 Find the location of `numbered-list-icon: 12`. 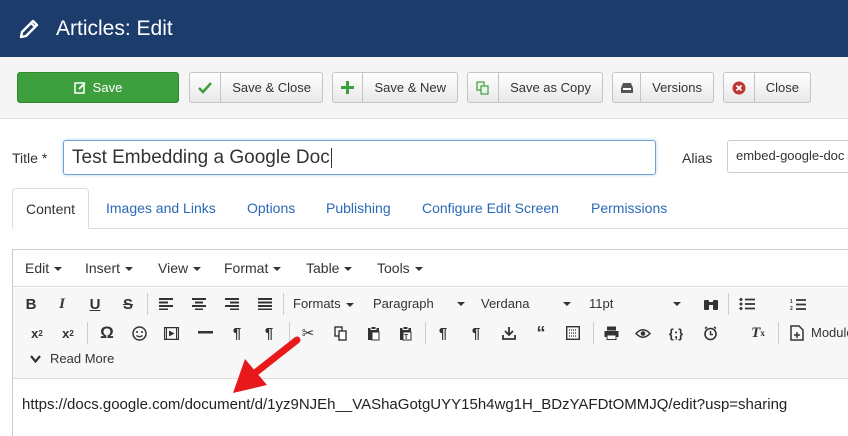

numbered-list-icon: 12 is located at coordinates (798, 304).